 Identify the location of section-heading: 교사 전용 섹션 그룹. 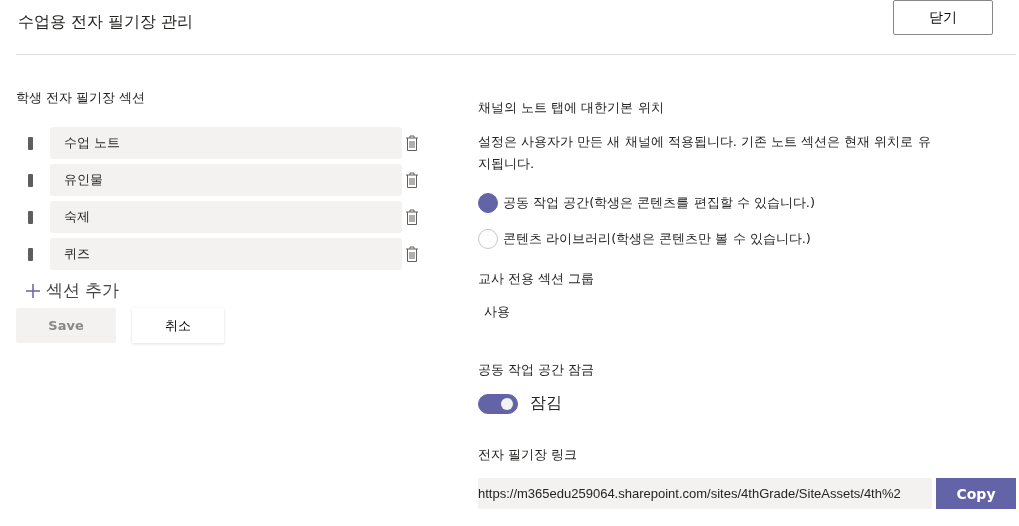
(537, 279).